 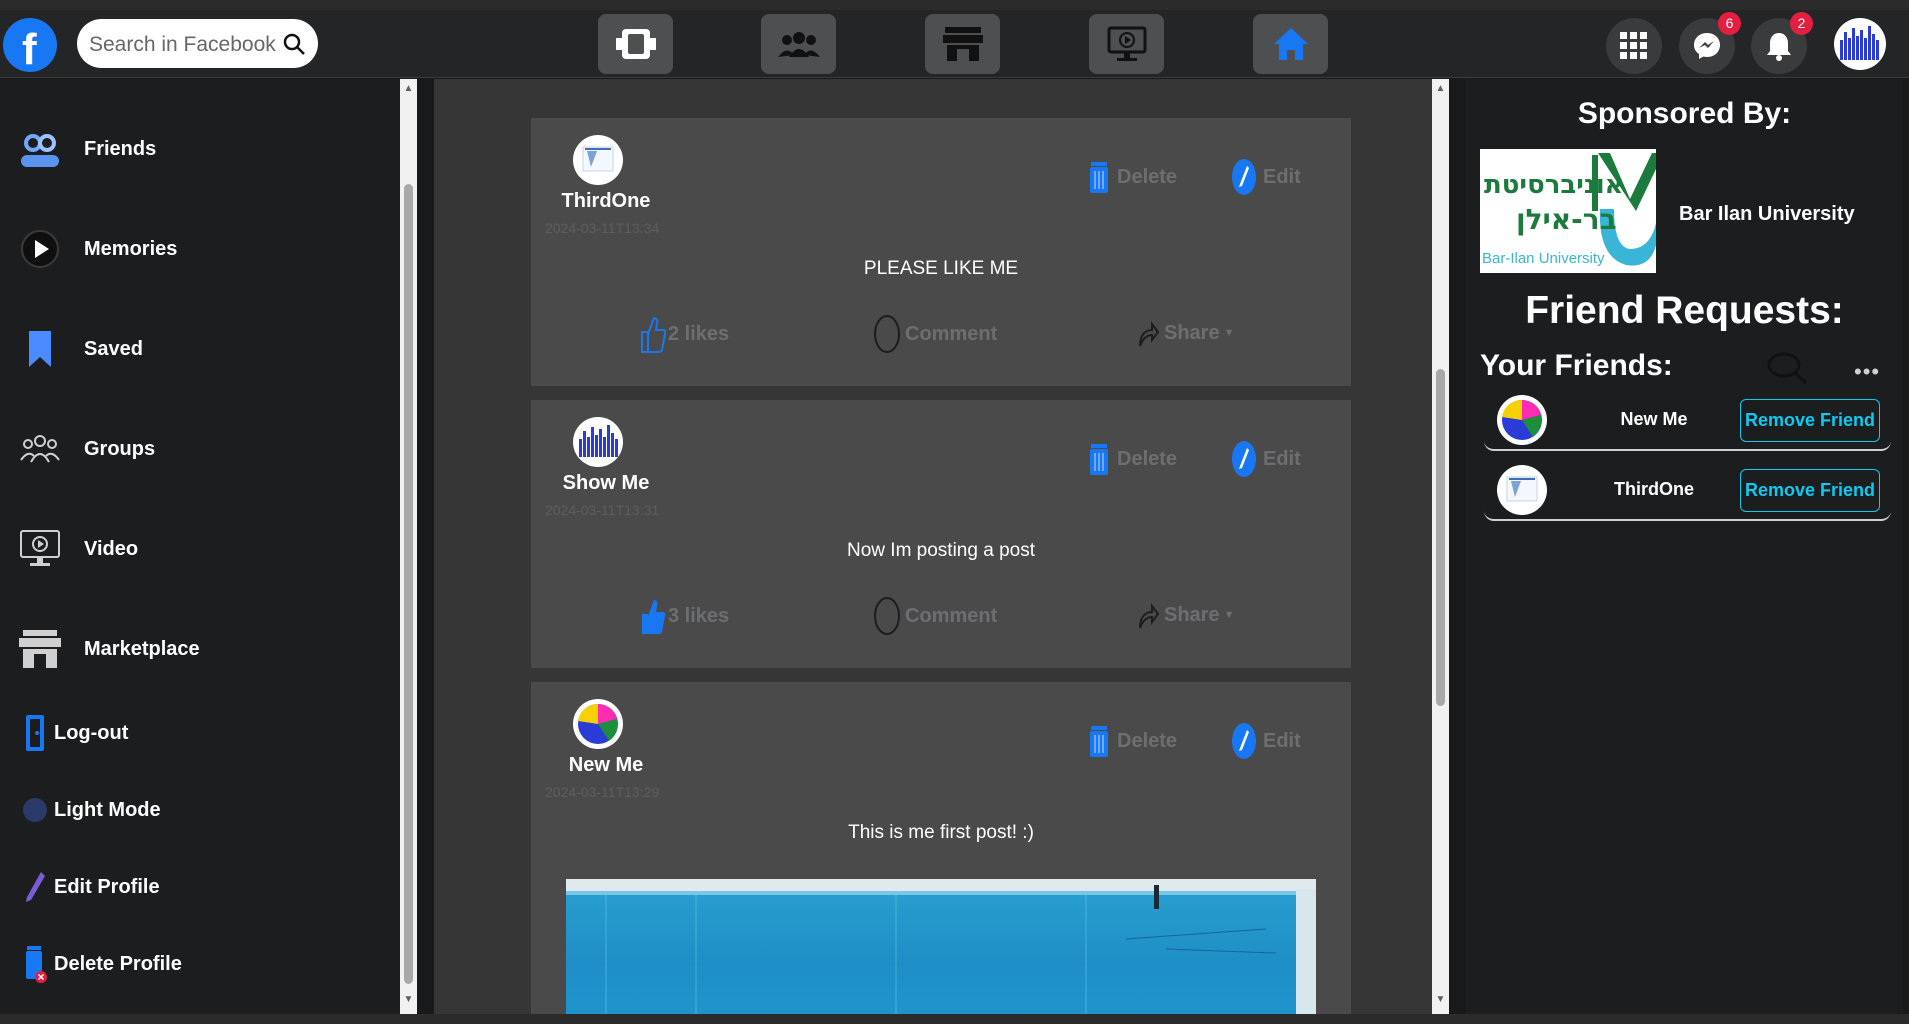 I want to click on window-bottom-edge, so click(x=954, y=1019).